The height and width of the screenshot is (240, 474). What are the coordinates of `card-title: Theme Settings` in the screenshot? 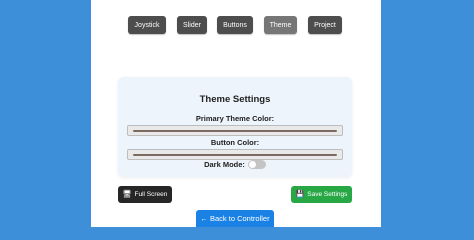 It's located at (235, 99).